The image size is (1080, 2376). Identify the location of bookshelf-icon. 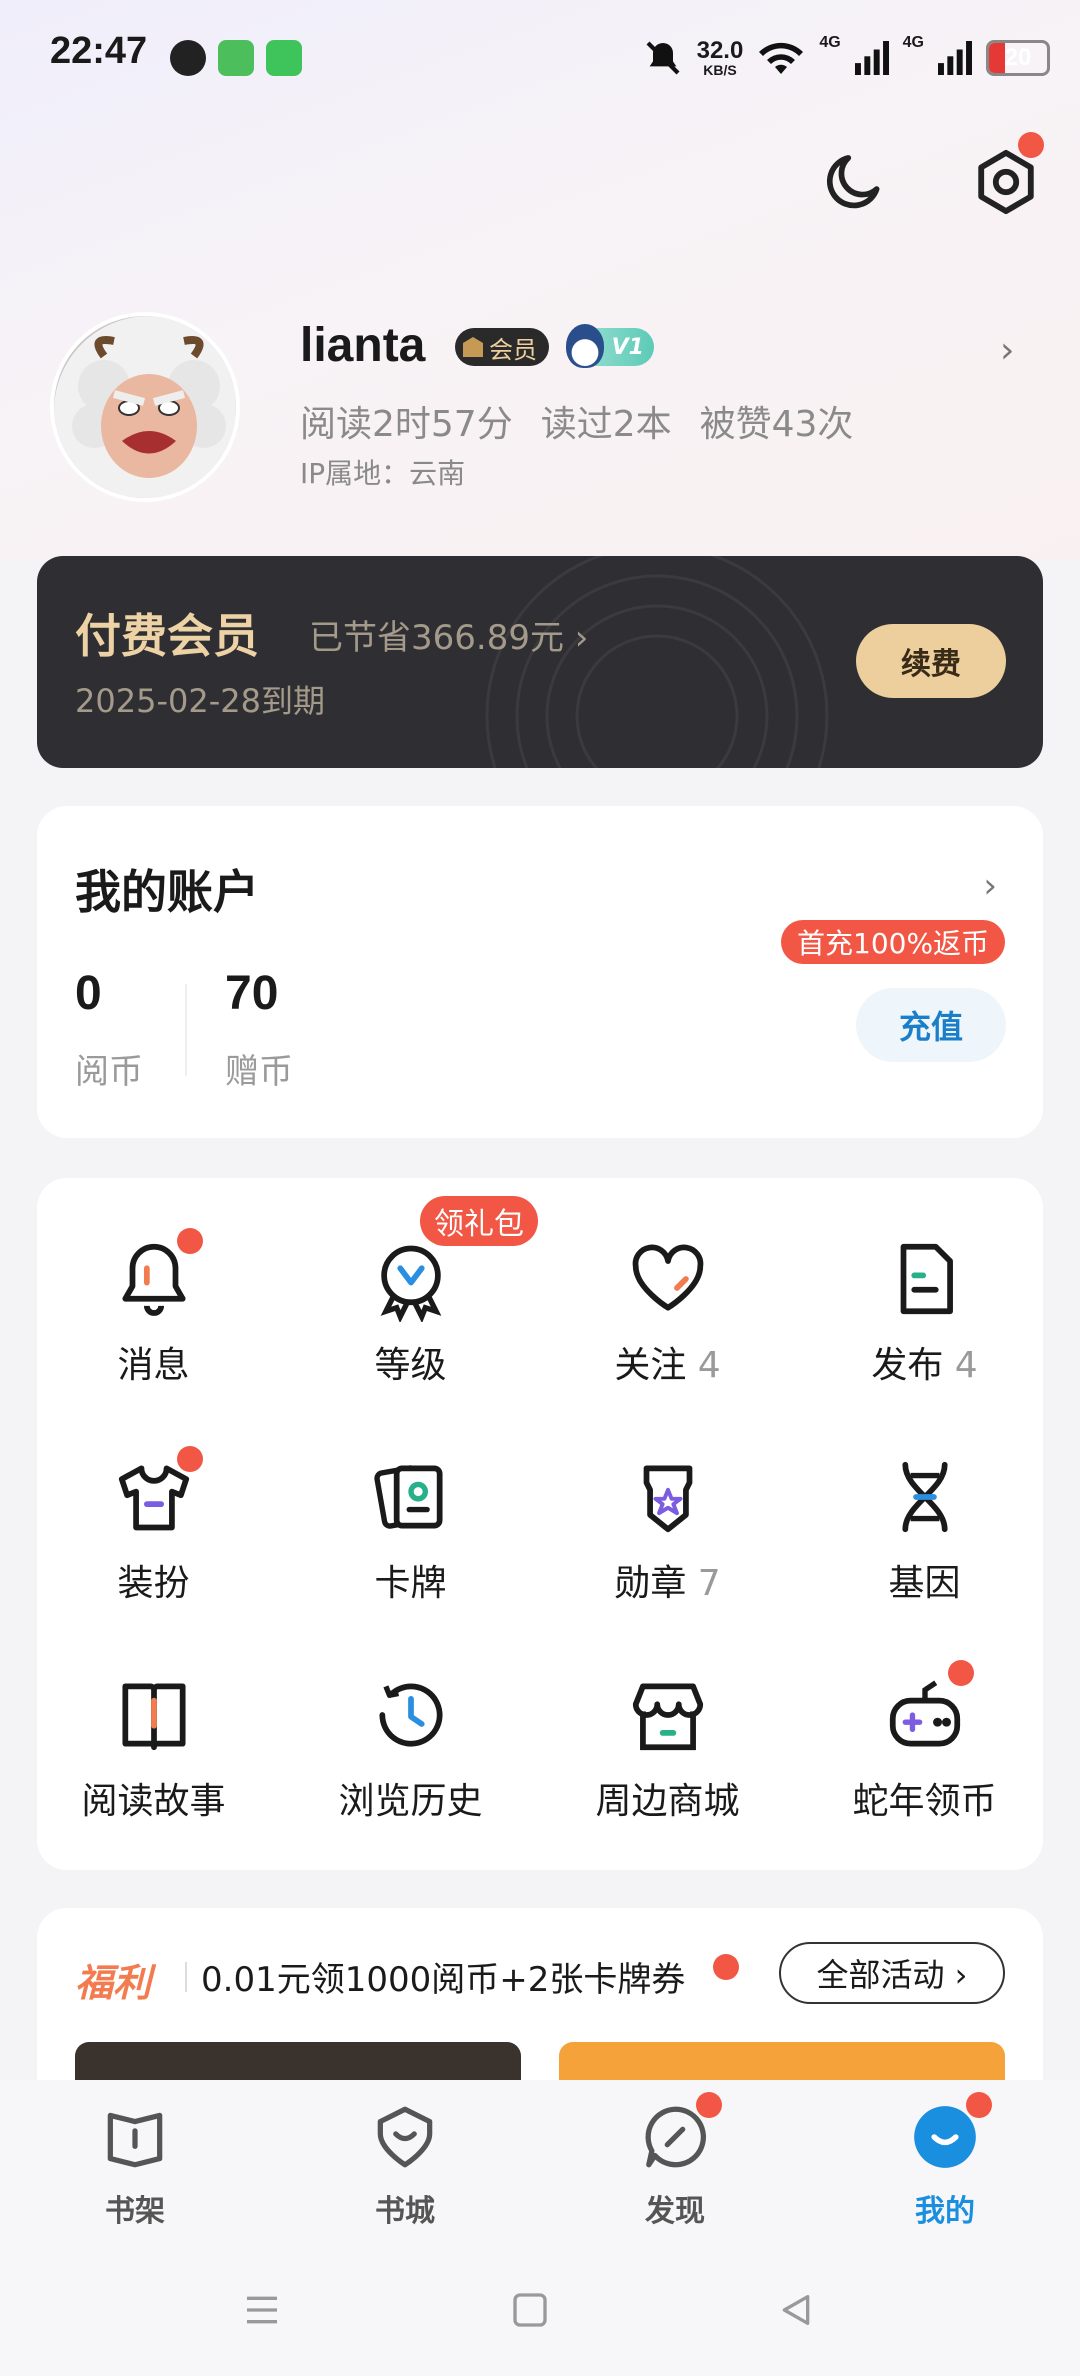
(135, 2140).